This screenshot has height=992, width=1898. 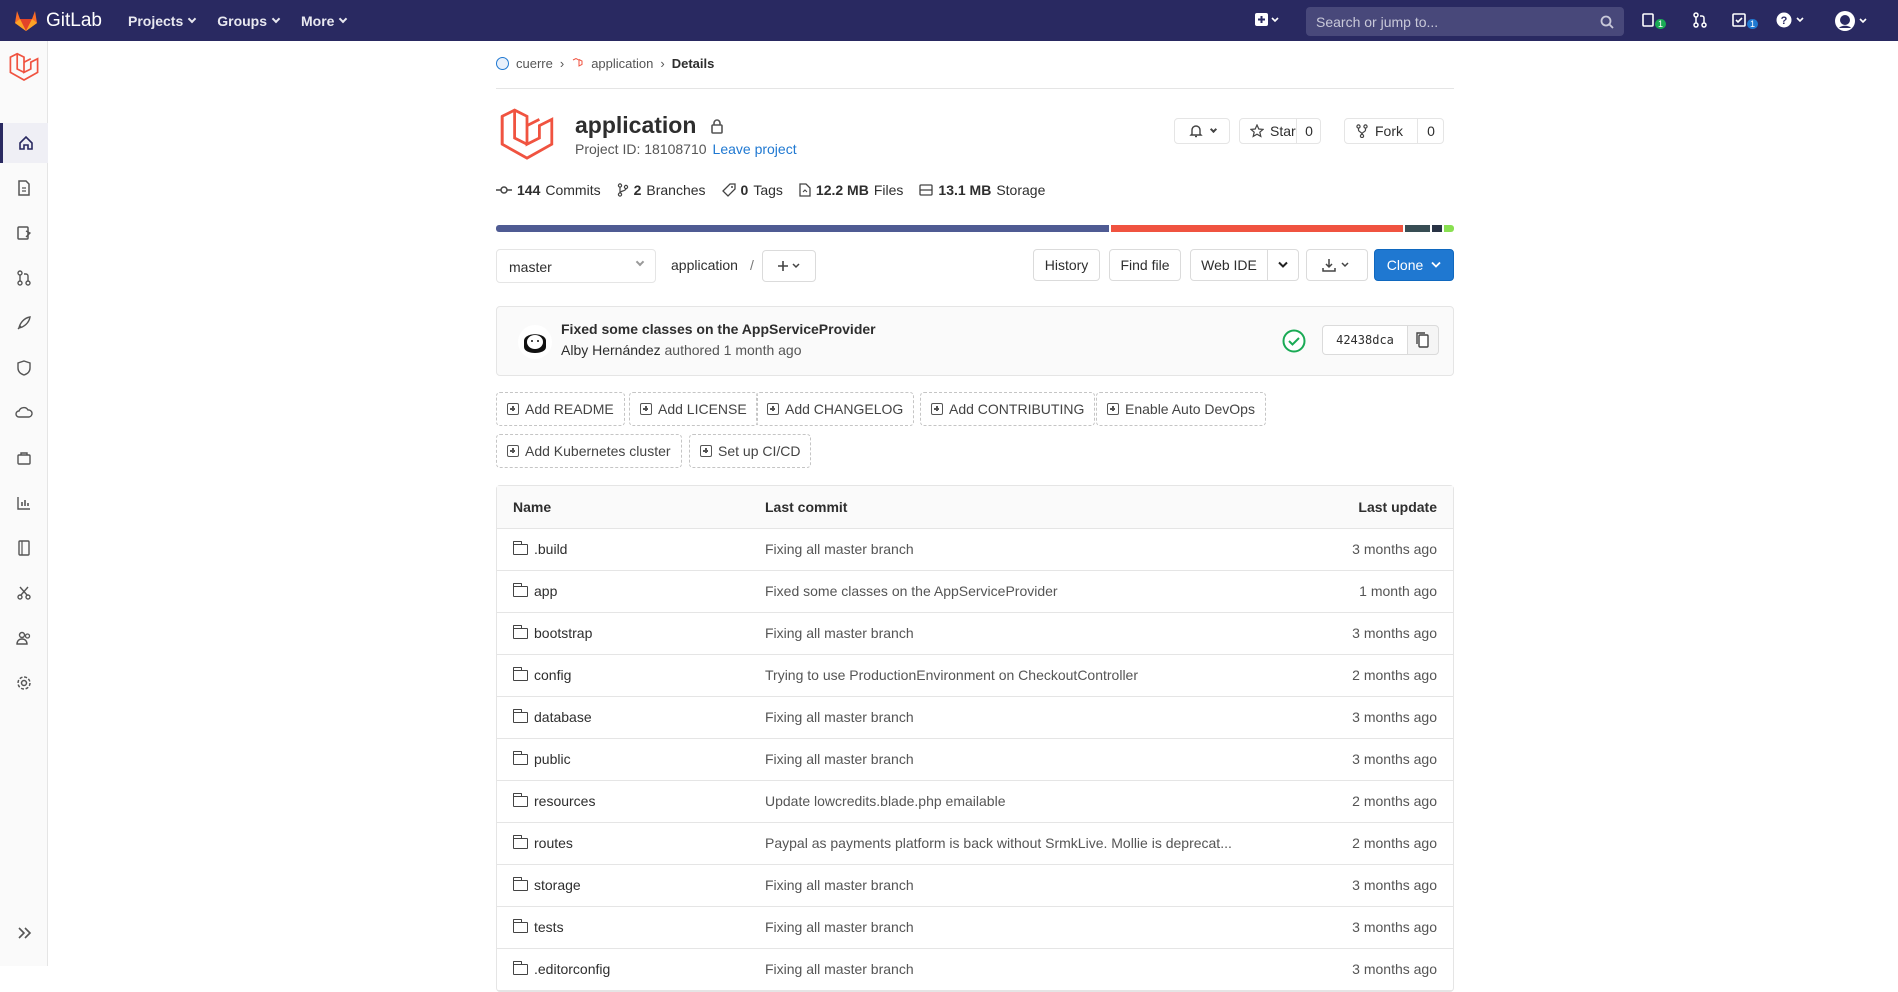 I want to click on sidebar-item-packages, so click(x=24, y=458).